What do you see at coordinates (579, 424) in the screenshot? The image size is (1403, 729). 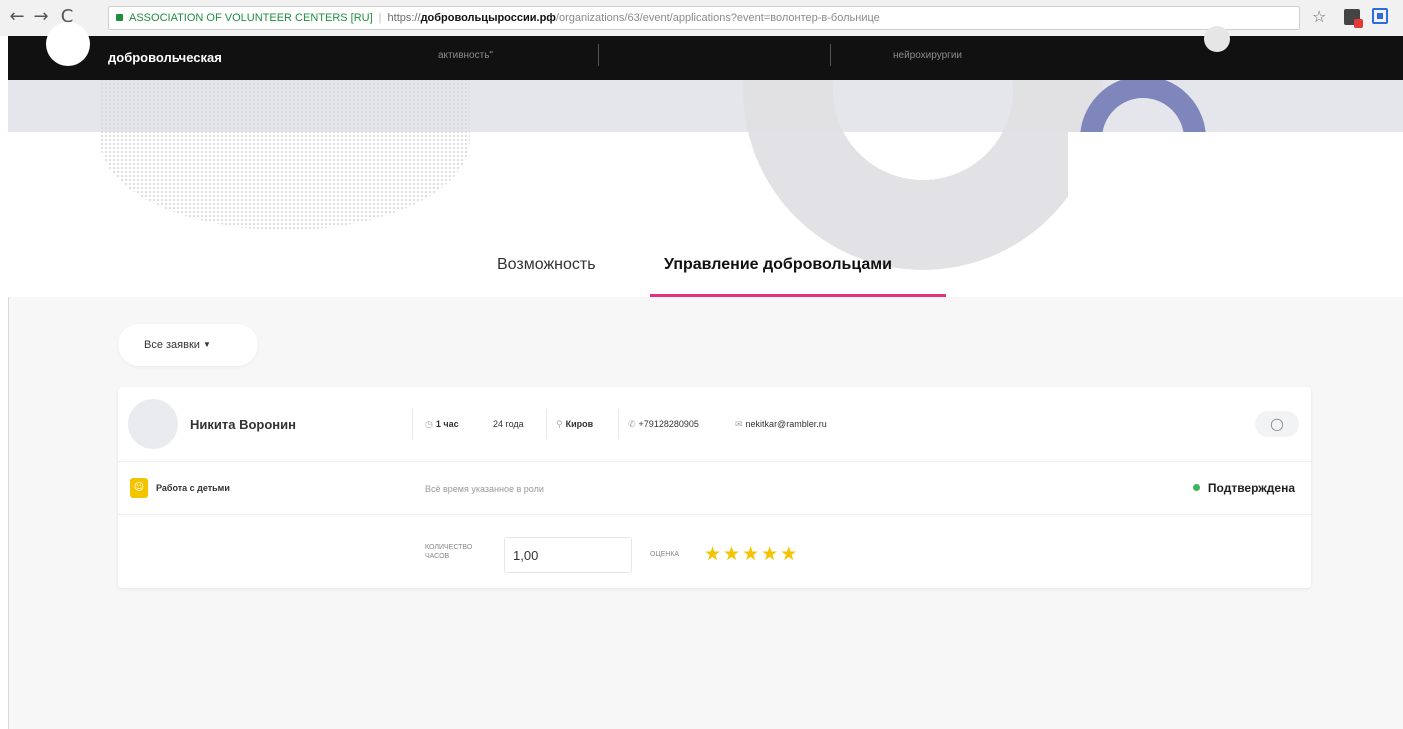 I see `volunteer-city-value: Киров` at bounding box center [579, 424].